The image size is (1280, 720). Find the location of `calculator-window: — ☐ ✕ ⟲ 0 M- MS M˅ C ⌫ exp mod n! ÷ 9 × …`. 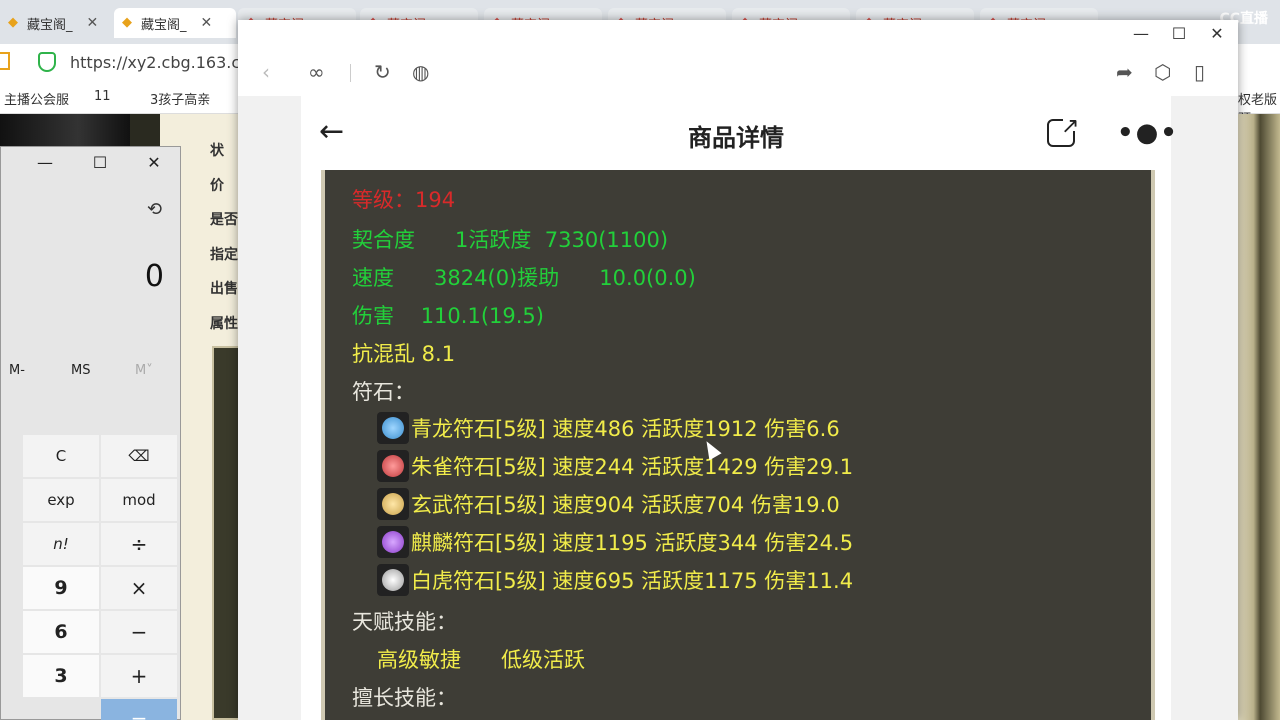

calculator-window: — ☐ ✕ ⟲ 0 M- MS M˅ C ⌫ exp mod n! ÷ 9 × … is located at coordinates (90, 433).